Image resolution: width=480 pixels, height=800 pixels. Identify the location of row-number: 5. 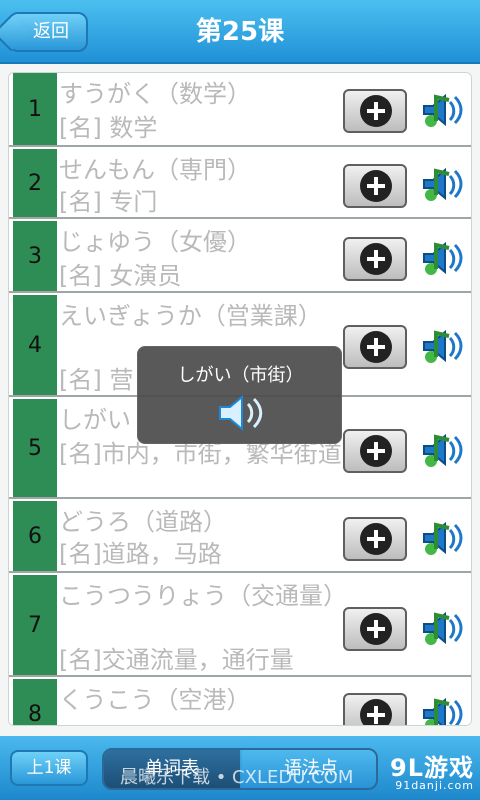
(35, 448).